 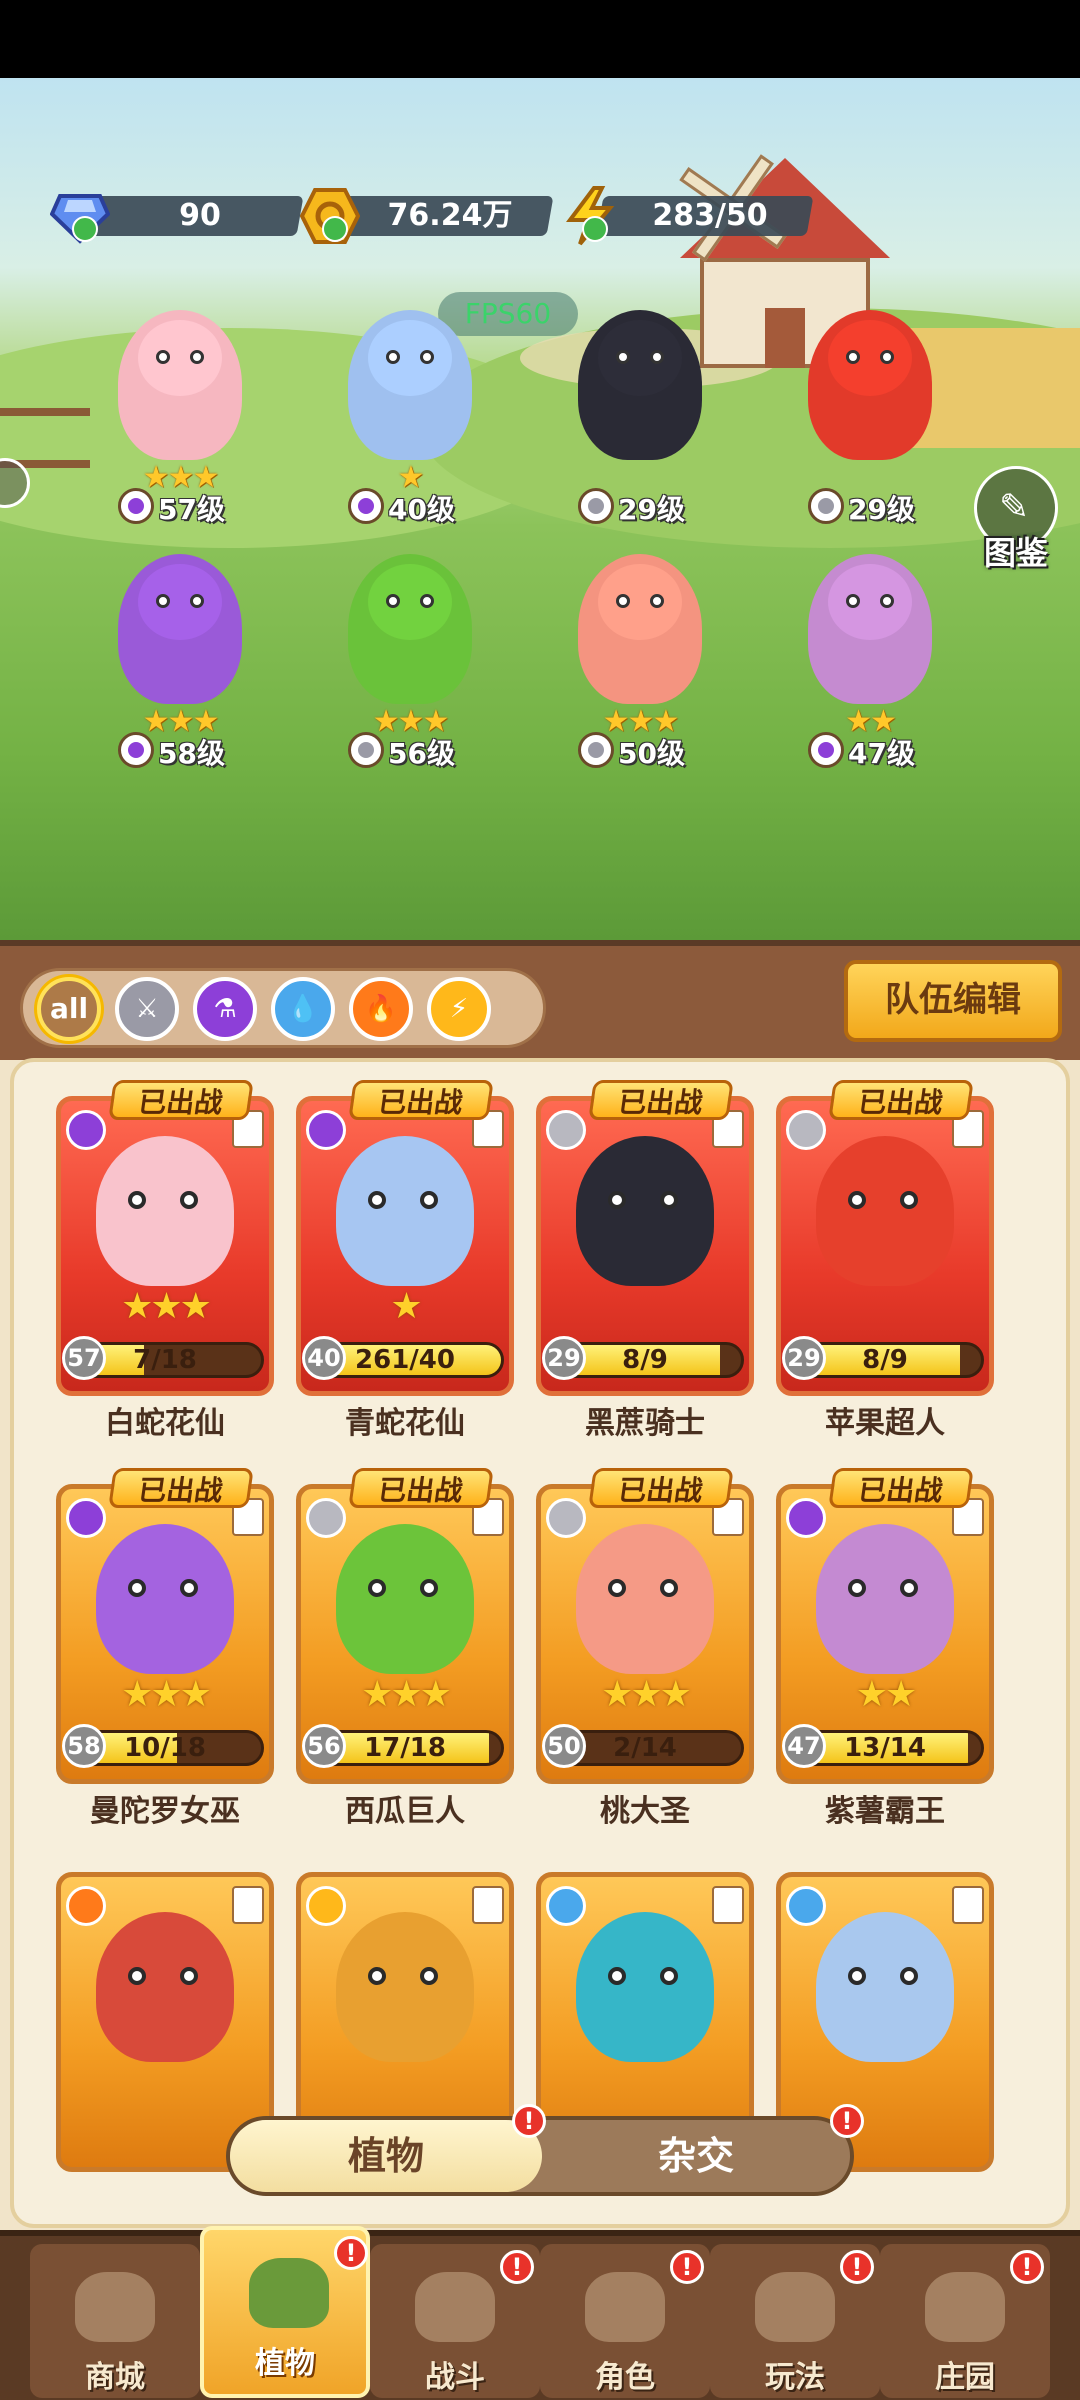 I want to click on plant-name: 桃大圣, so click(x=645, y=1811).